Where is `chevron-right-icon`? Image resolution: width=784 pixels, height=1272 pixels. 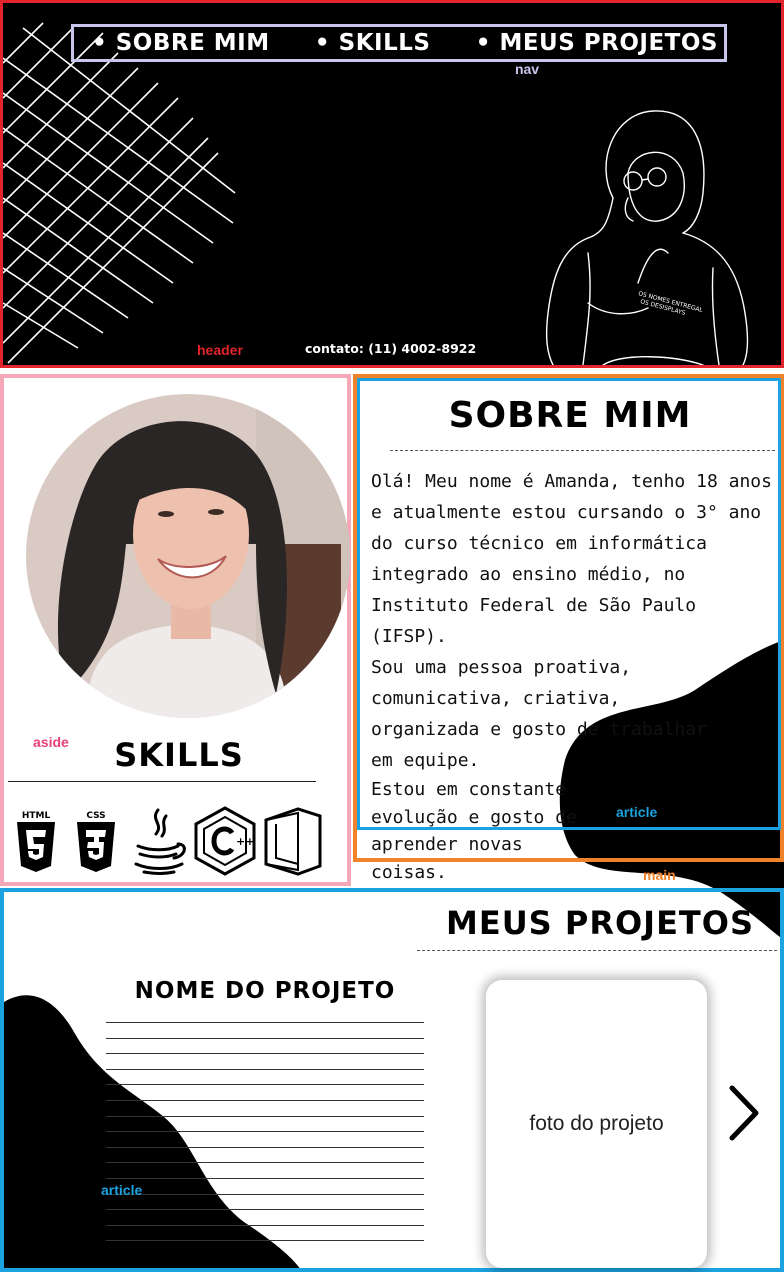 chevron-right-icon is located at coordinates (744, 1113).